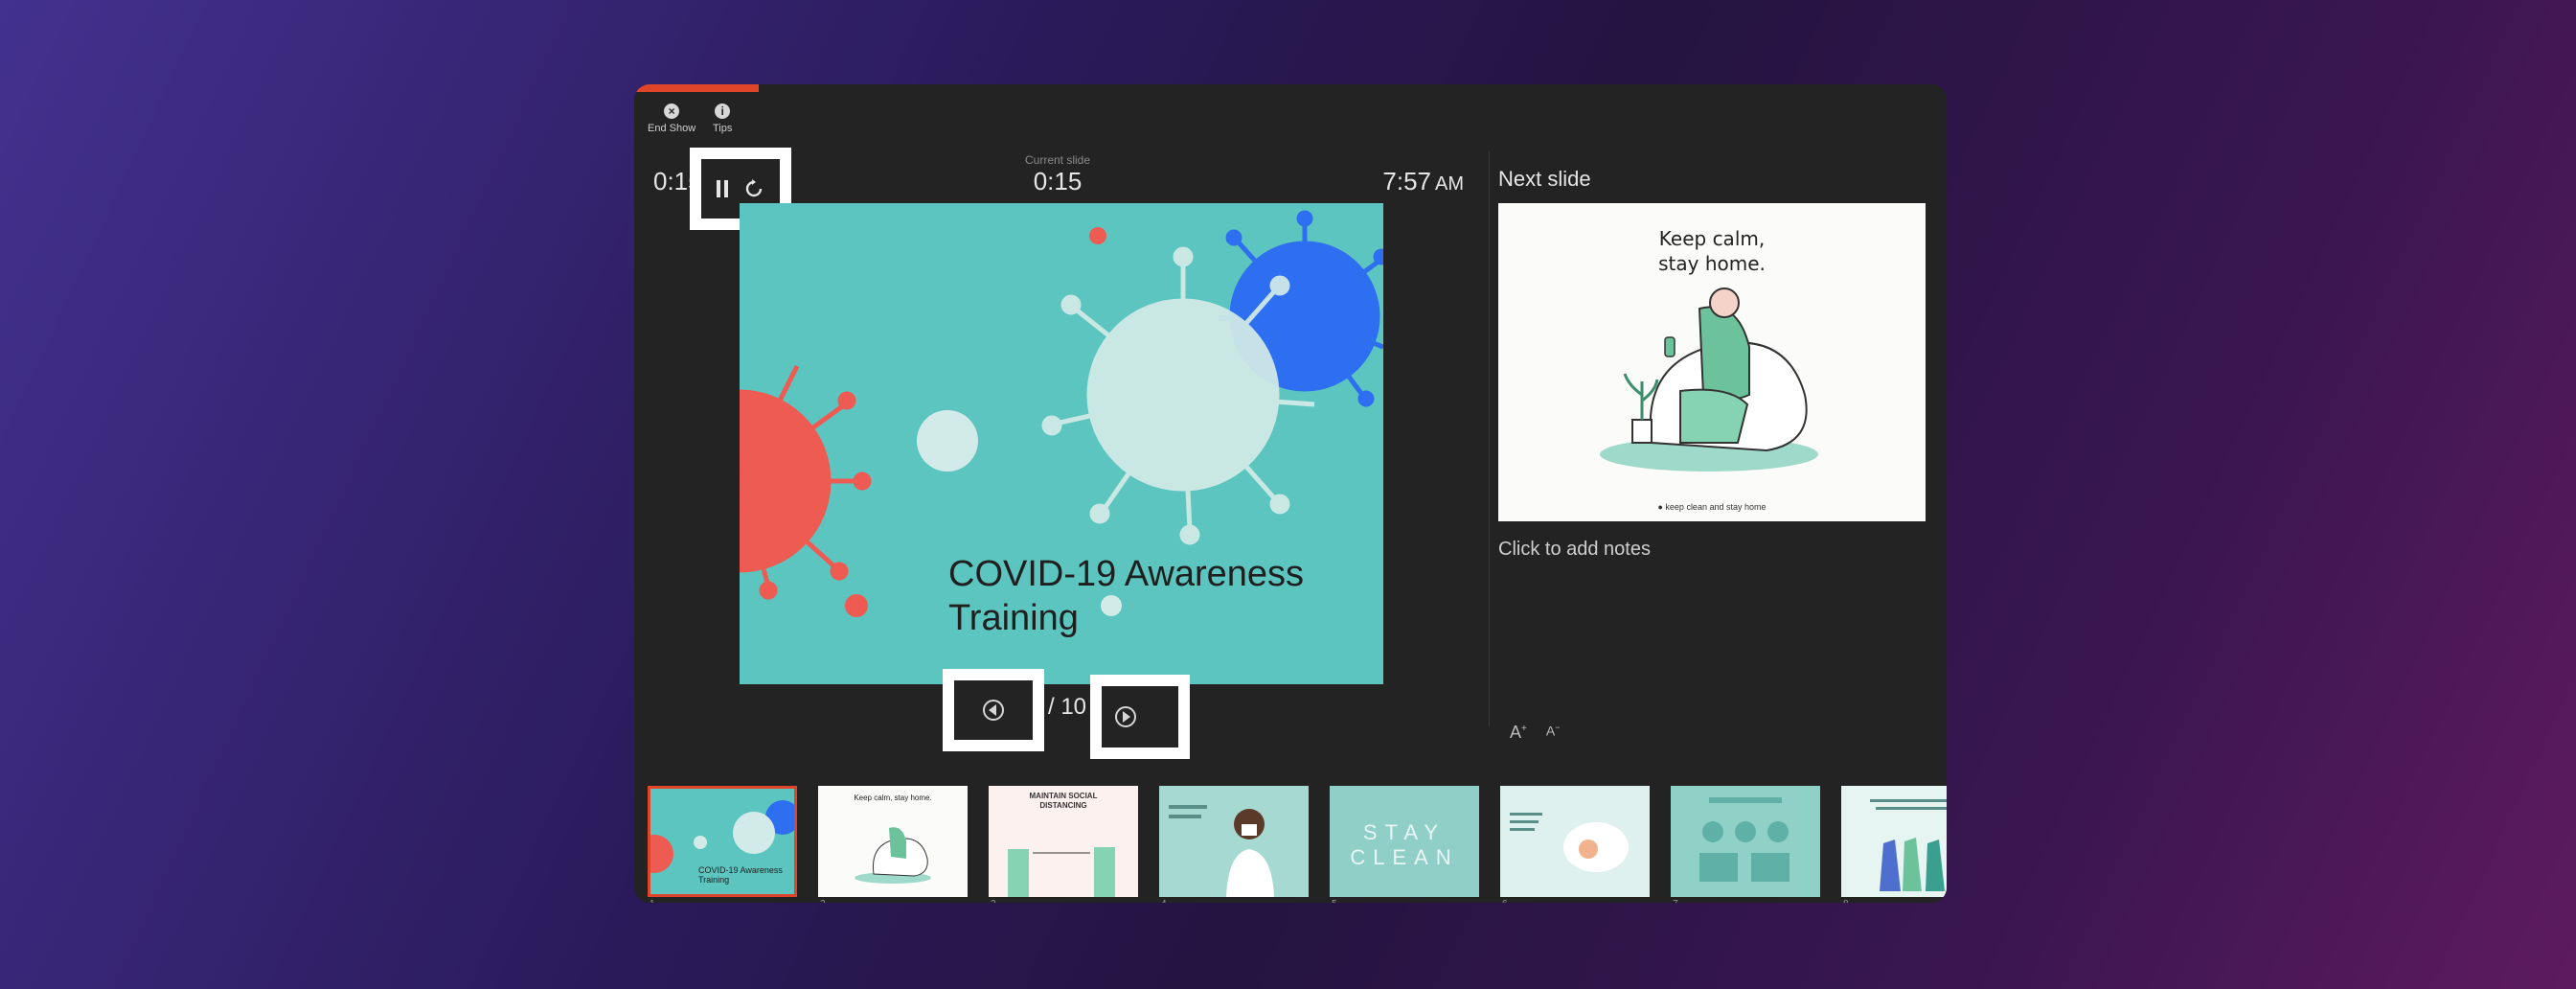 The height and width of the screenshot is (989, 2576). What do you see at coordinates (723, 111) in the screenshot?
I see `info-icon: i` at bounding box center [723, 111].